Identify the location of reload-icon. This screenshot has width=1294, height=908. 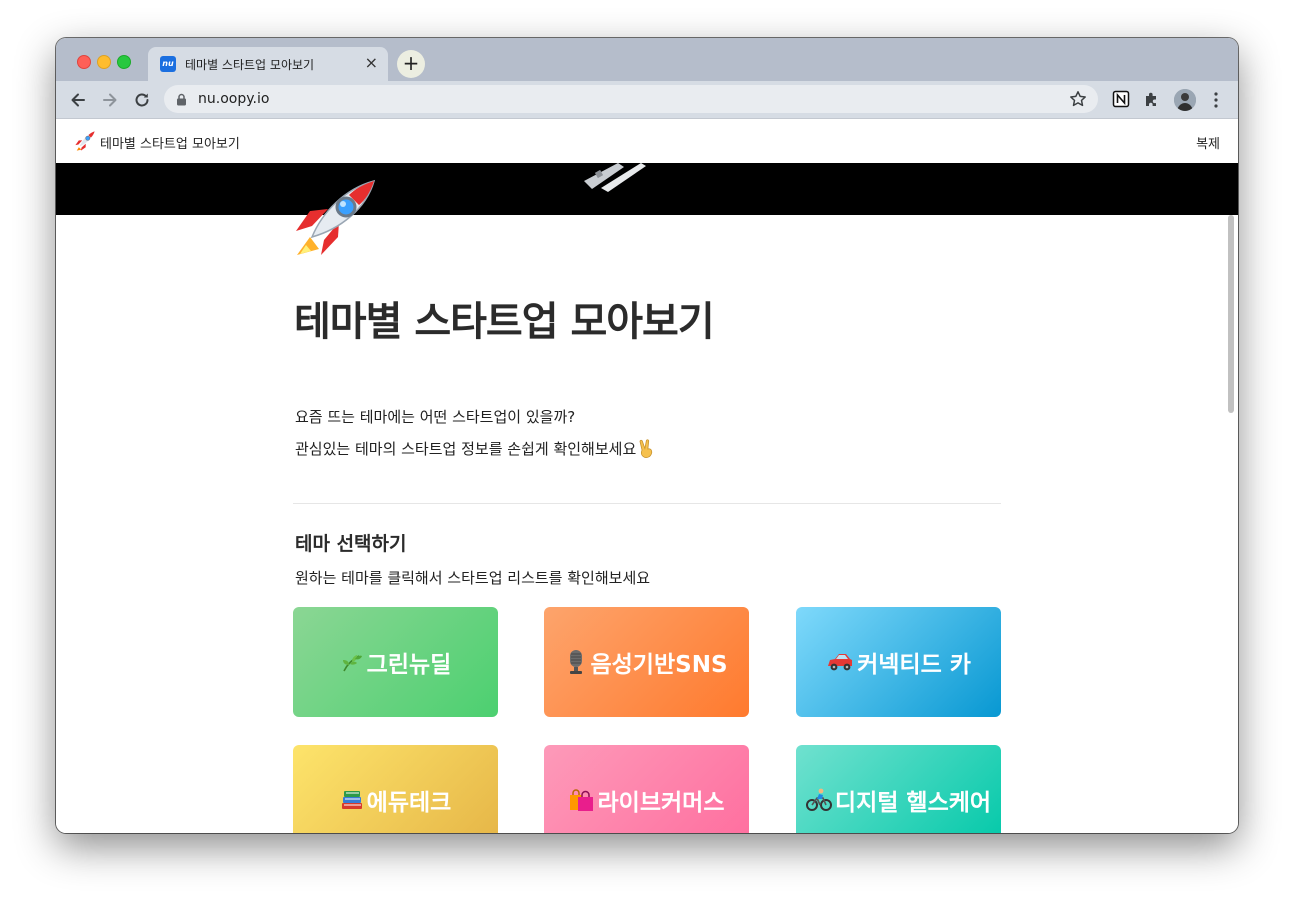
(142, 100).